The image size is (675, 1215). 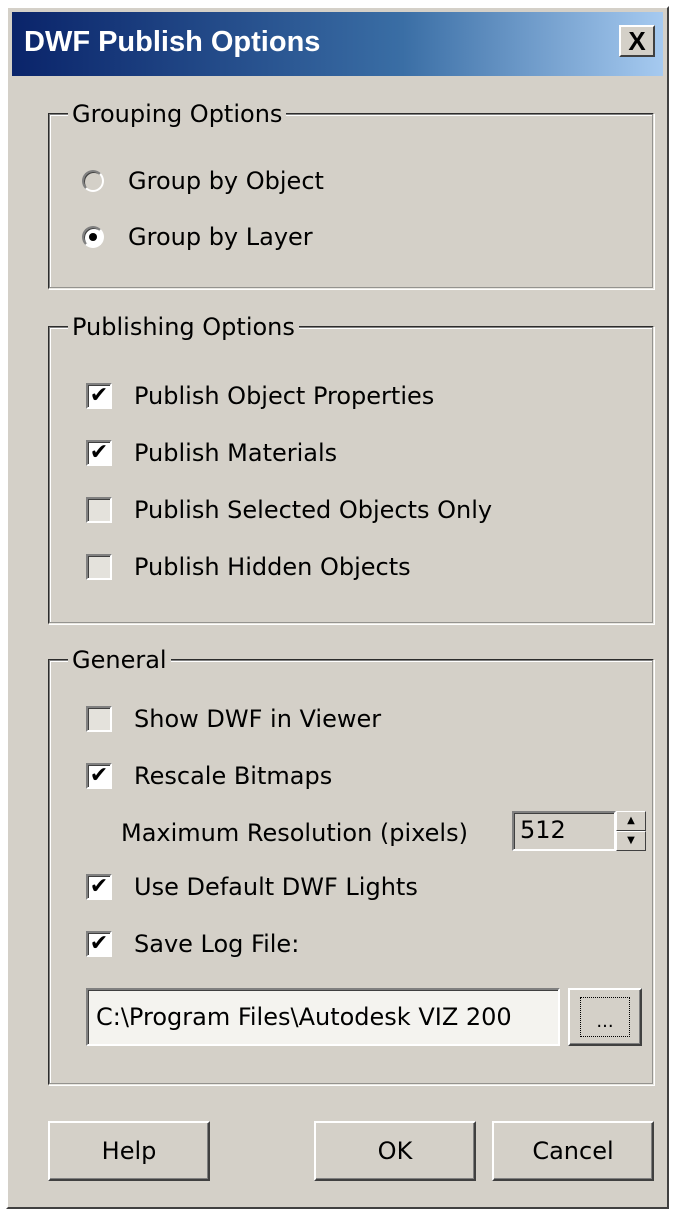 What do you see at coordinates (217, 944) in the screenshot?
I see `checkbox-label-save-log-file: Save Log File:` at bounding box center [217, 944].